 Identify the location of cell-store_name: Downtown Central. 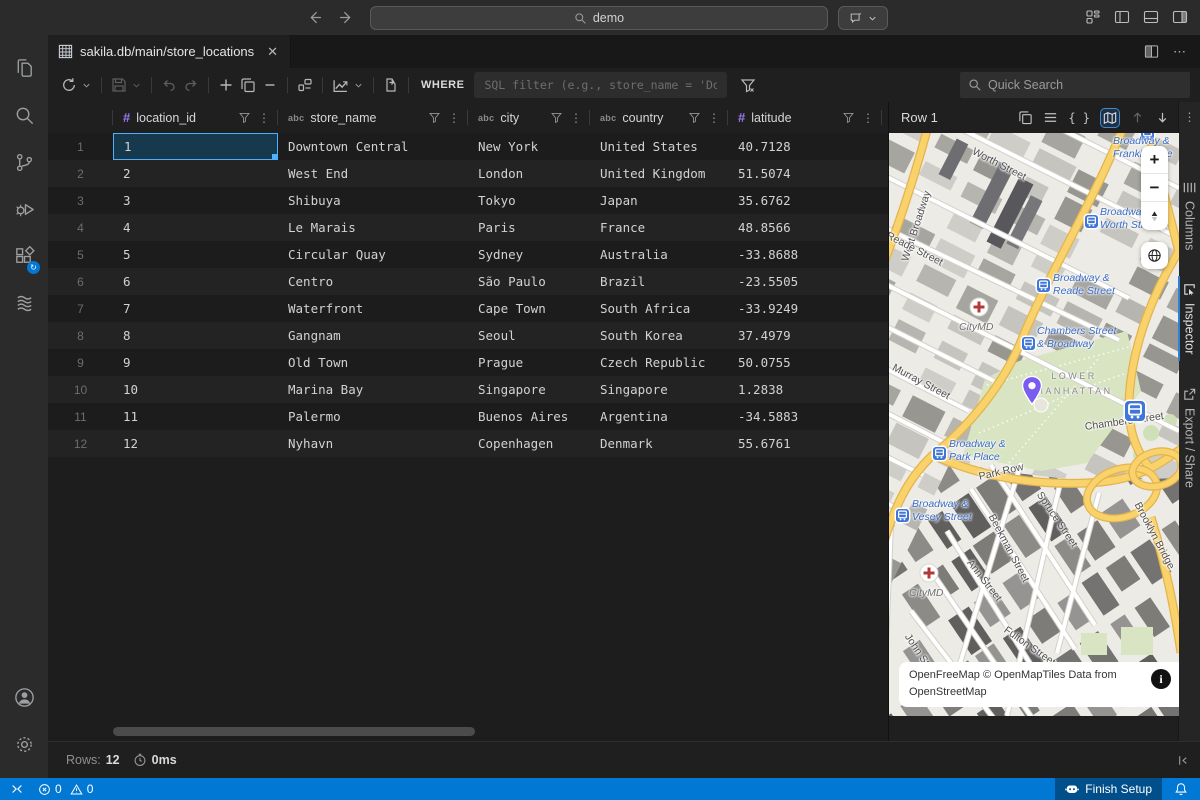
(373, 146).